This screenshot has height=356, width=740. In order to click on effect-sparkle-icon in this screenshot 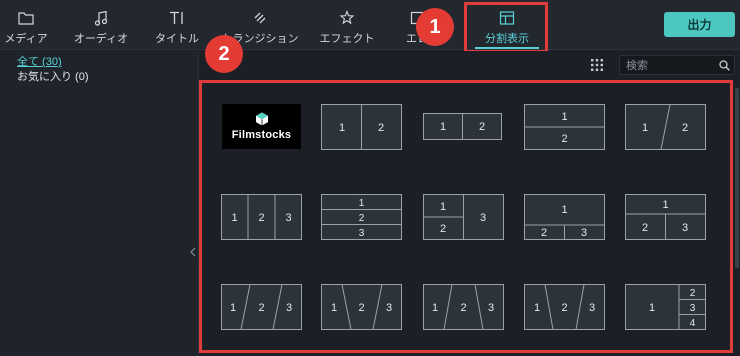, I will do `click(347, 18)`.